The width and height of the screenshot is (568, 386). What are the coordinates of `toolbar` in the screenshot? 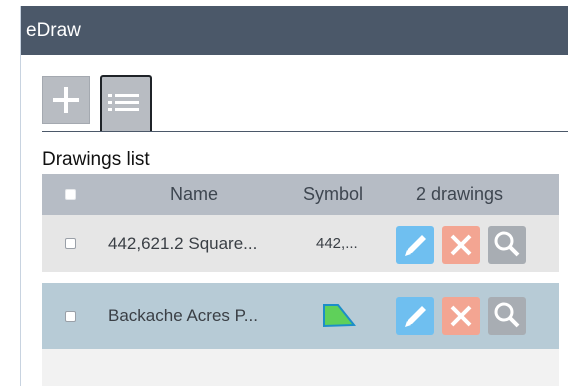 It's located at (305, 103).